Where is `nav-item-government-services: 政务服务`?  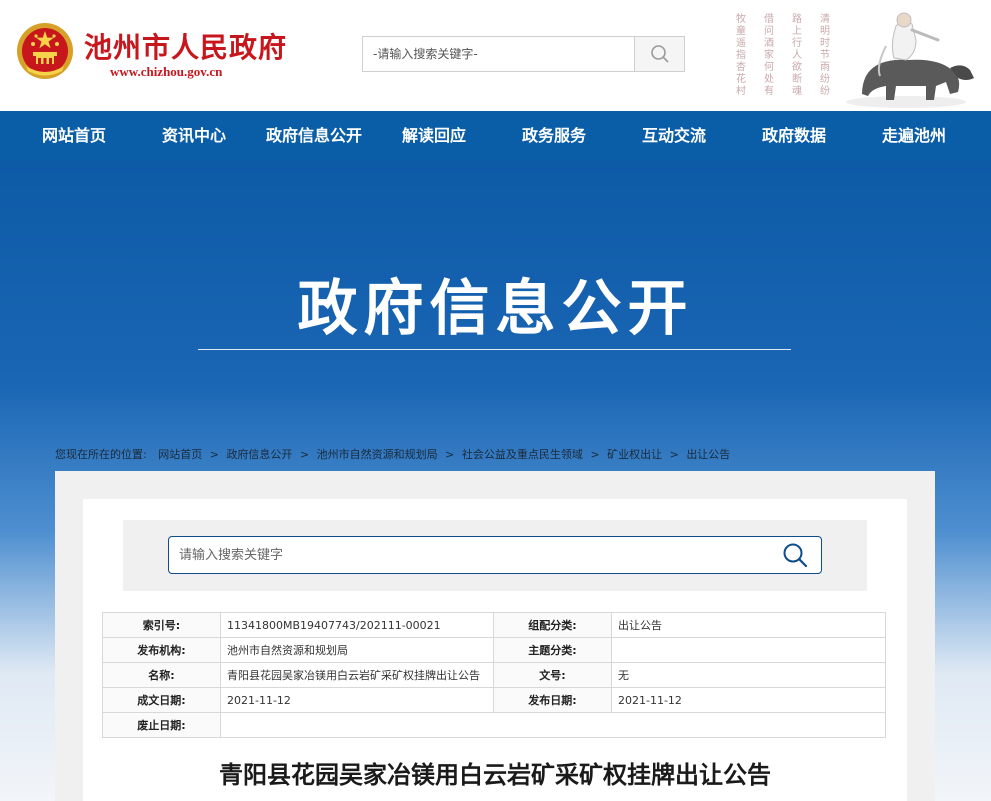 nav-item-government-services: 政务服务 is located at coordinates (554, 135).